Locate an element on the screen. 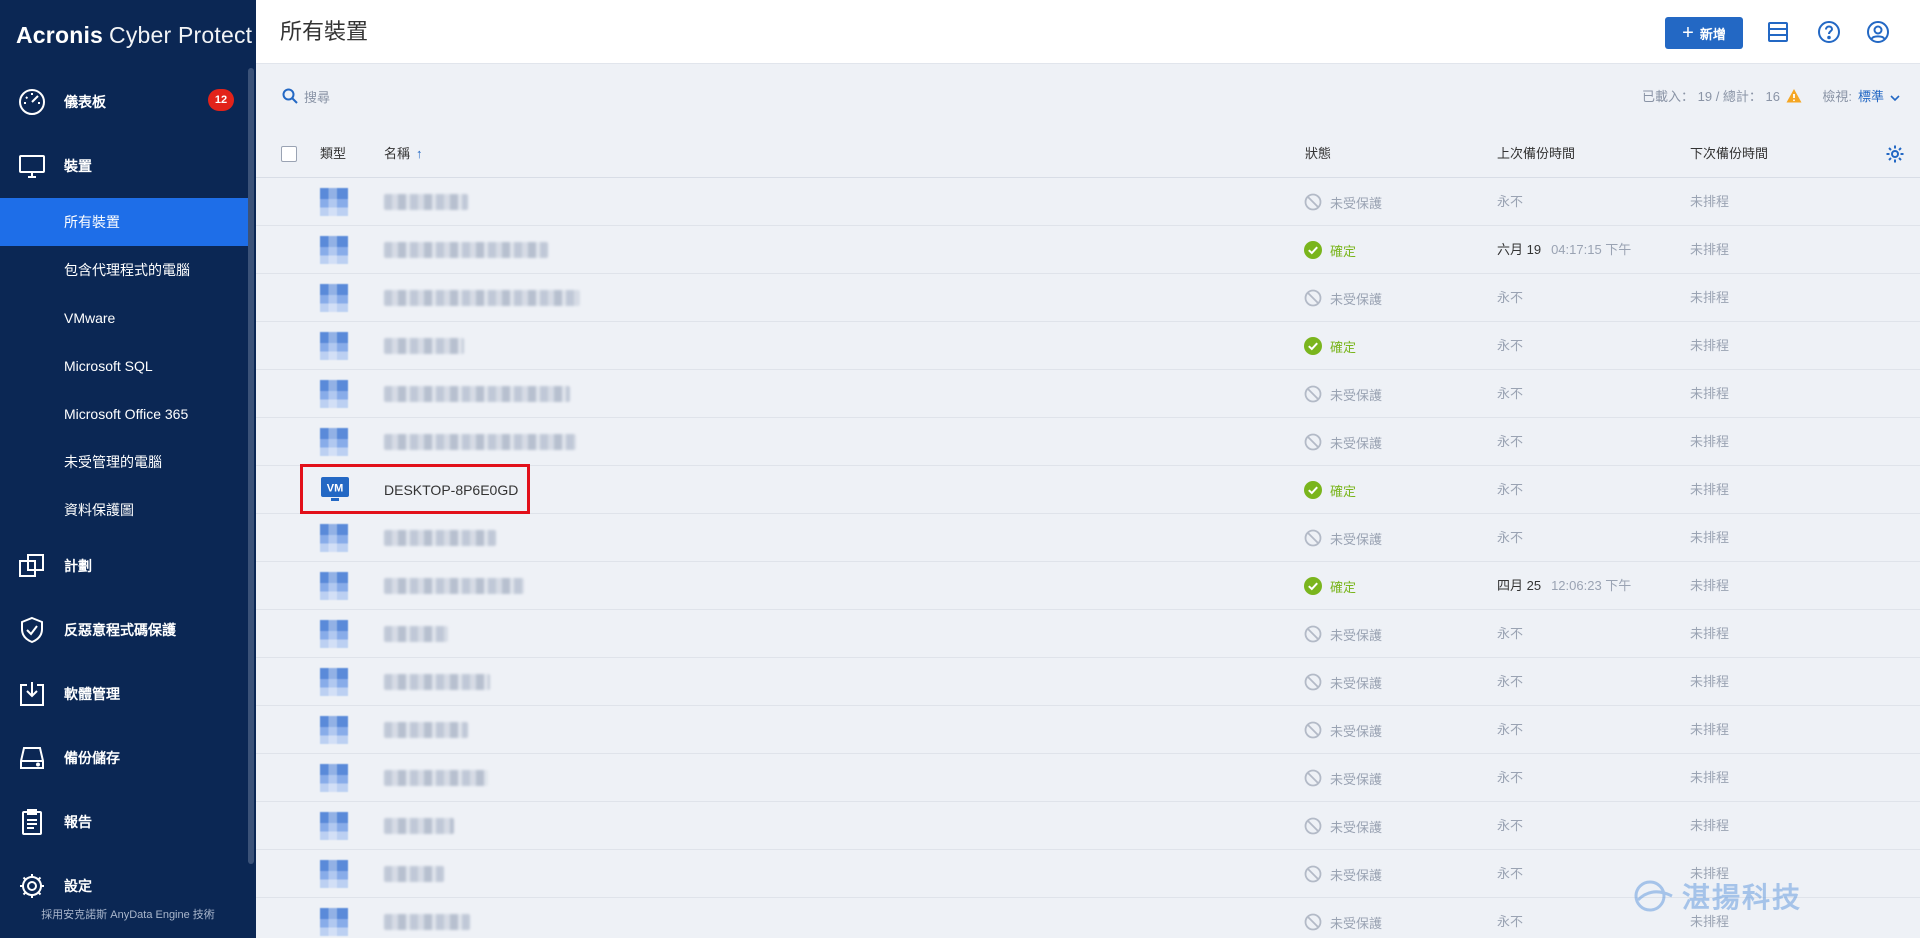 This screenshot has width=1920, height=938. search-input is located at coordinates (504, 97).